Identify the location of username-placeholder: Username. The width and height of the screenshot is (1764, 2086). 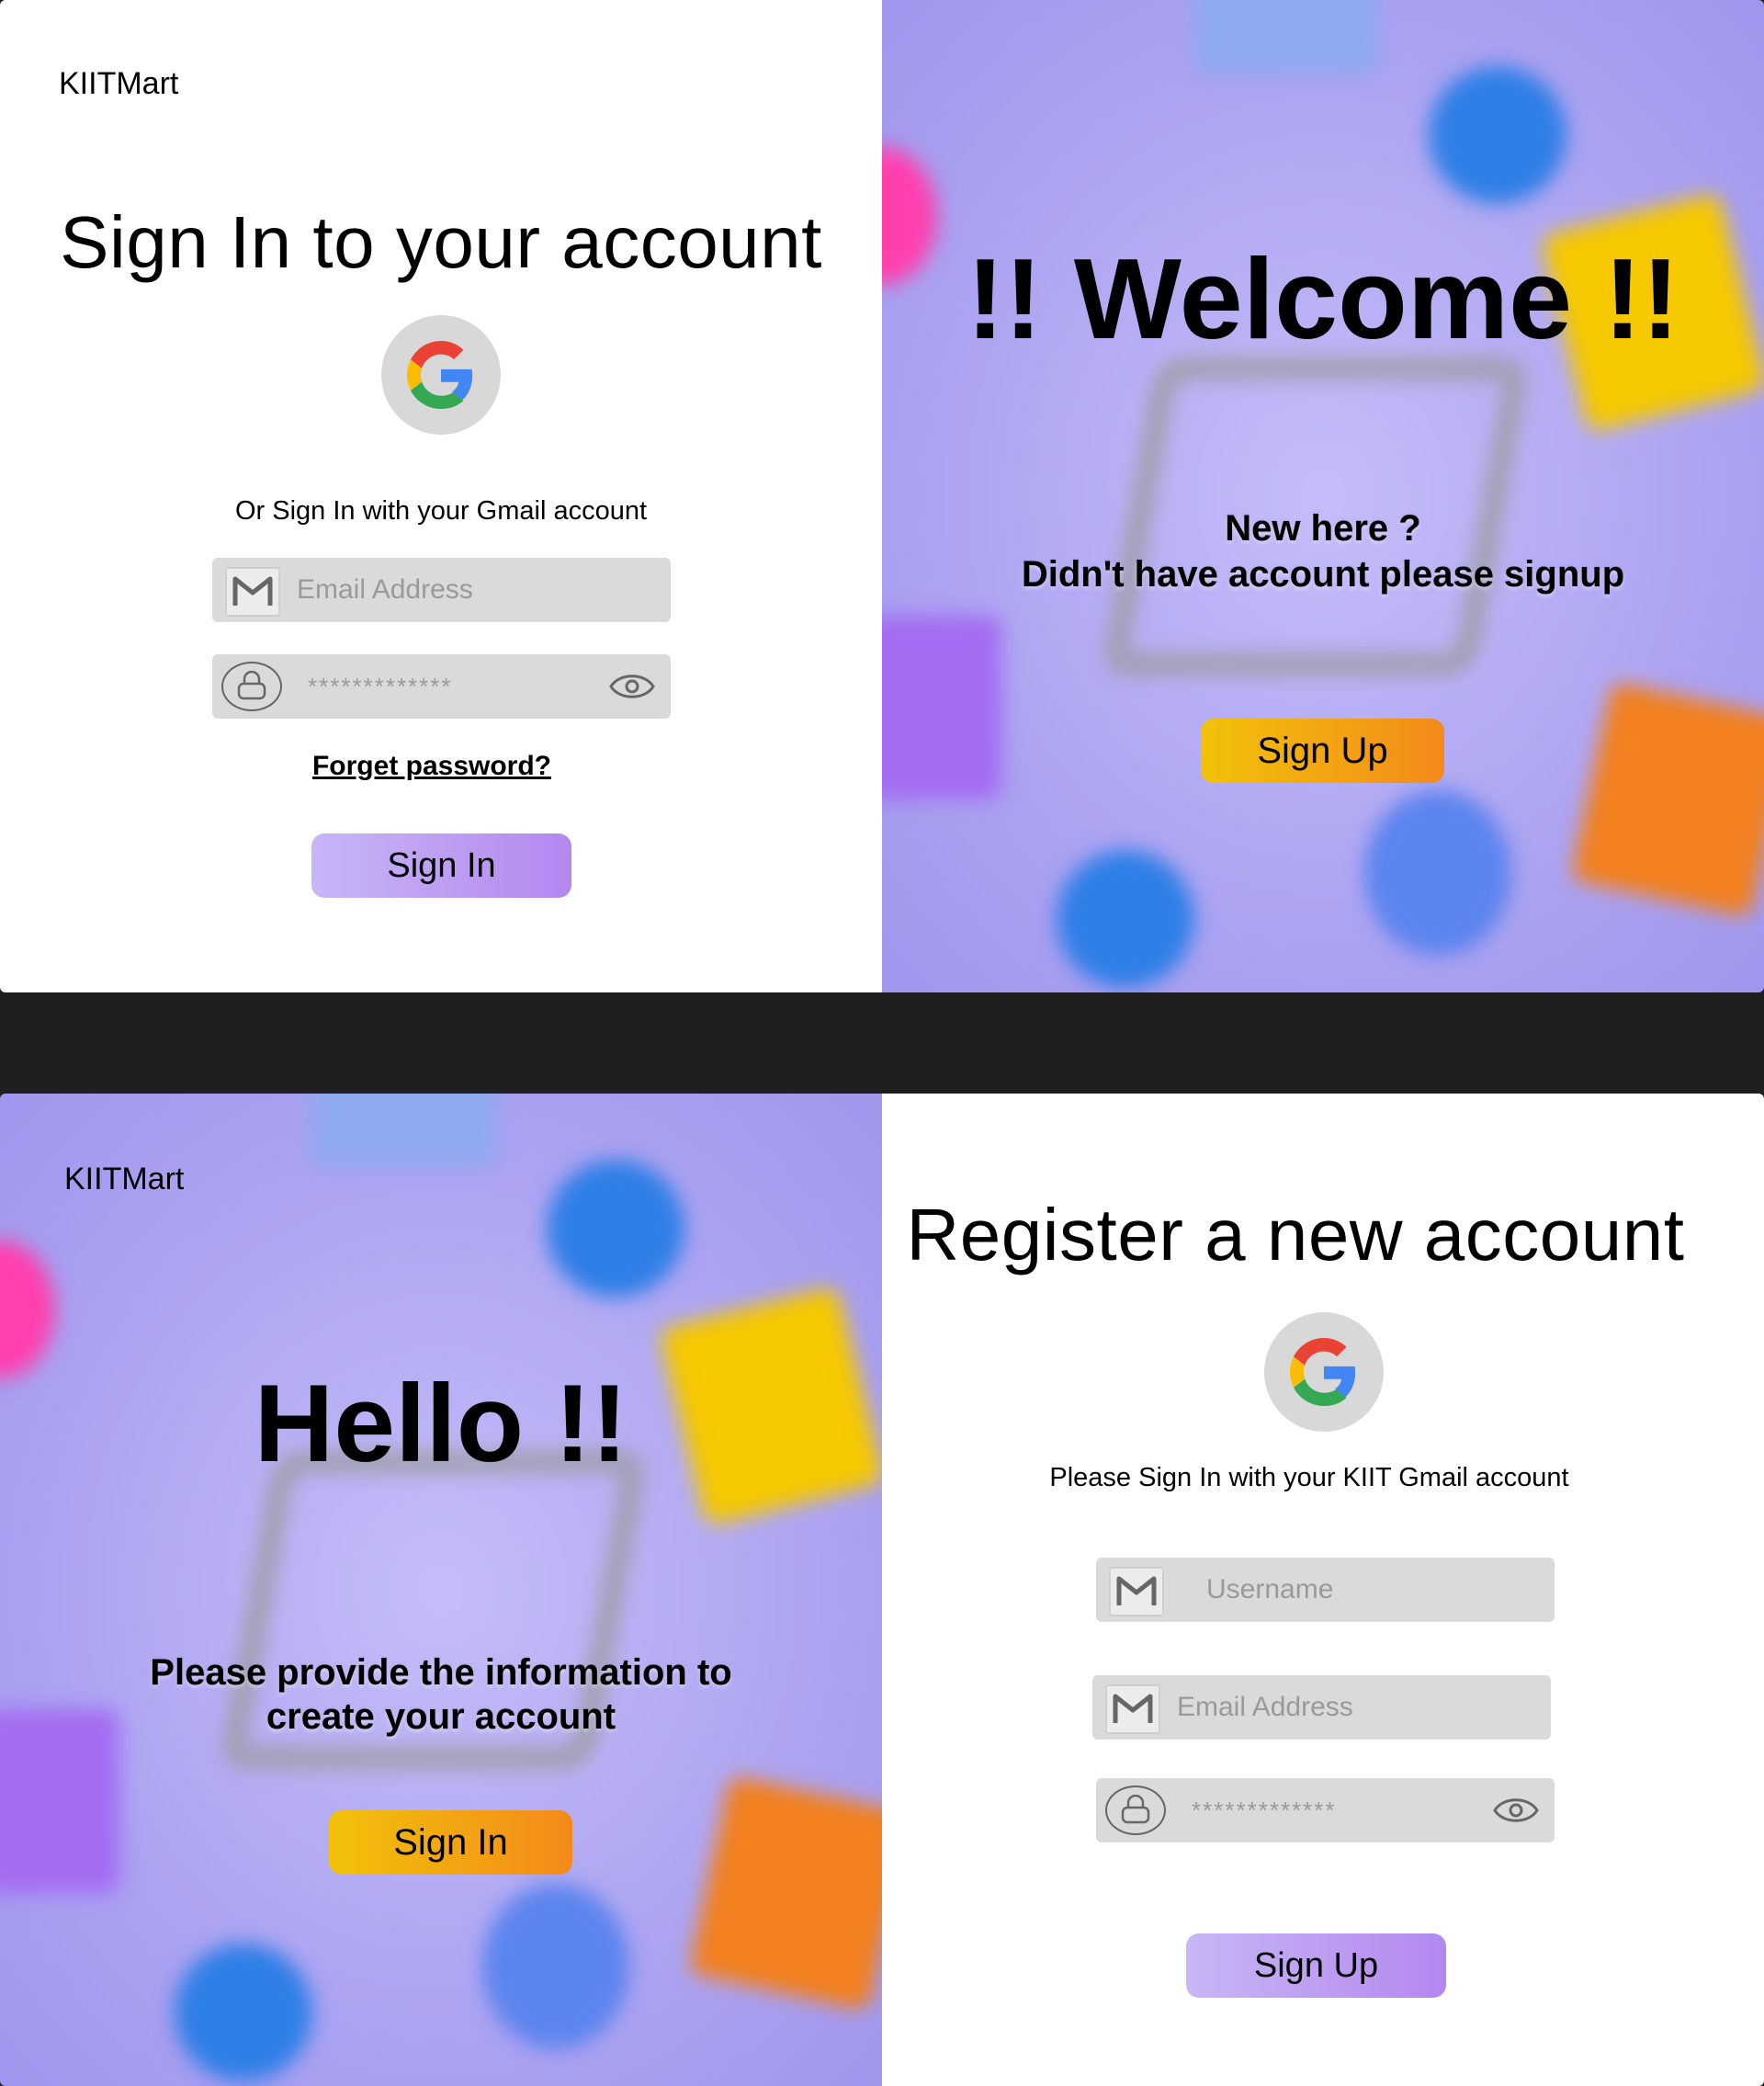
(1270, 1589).